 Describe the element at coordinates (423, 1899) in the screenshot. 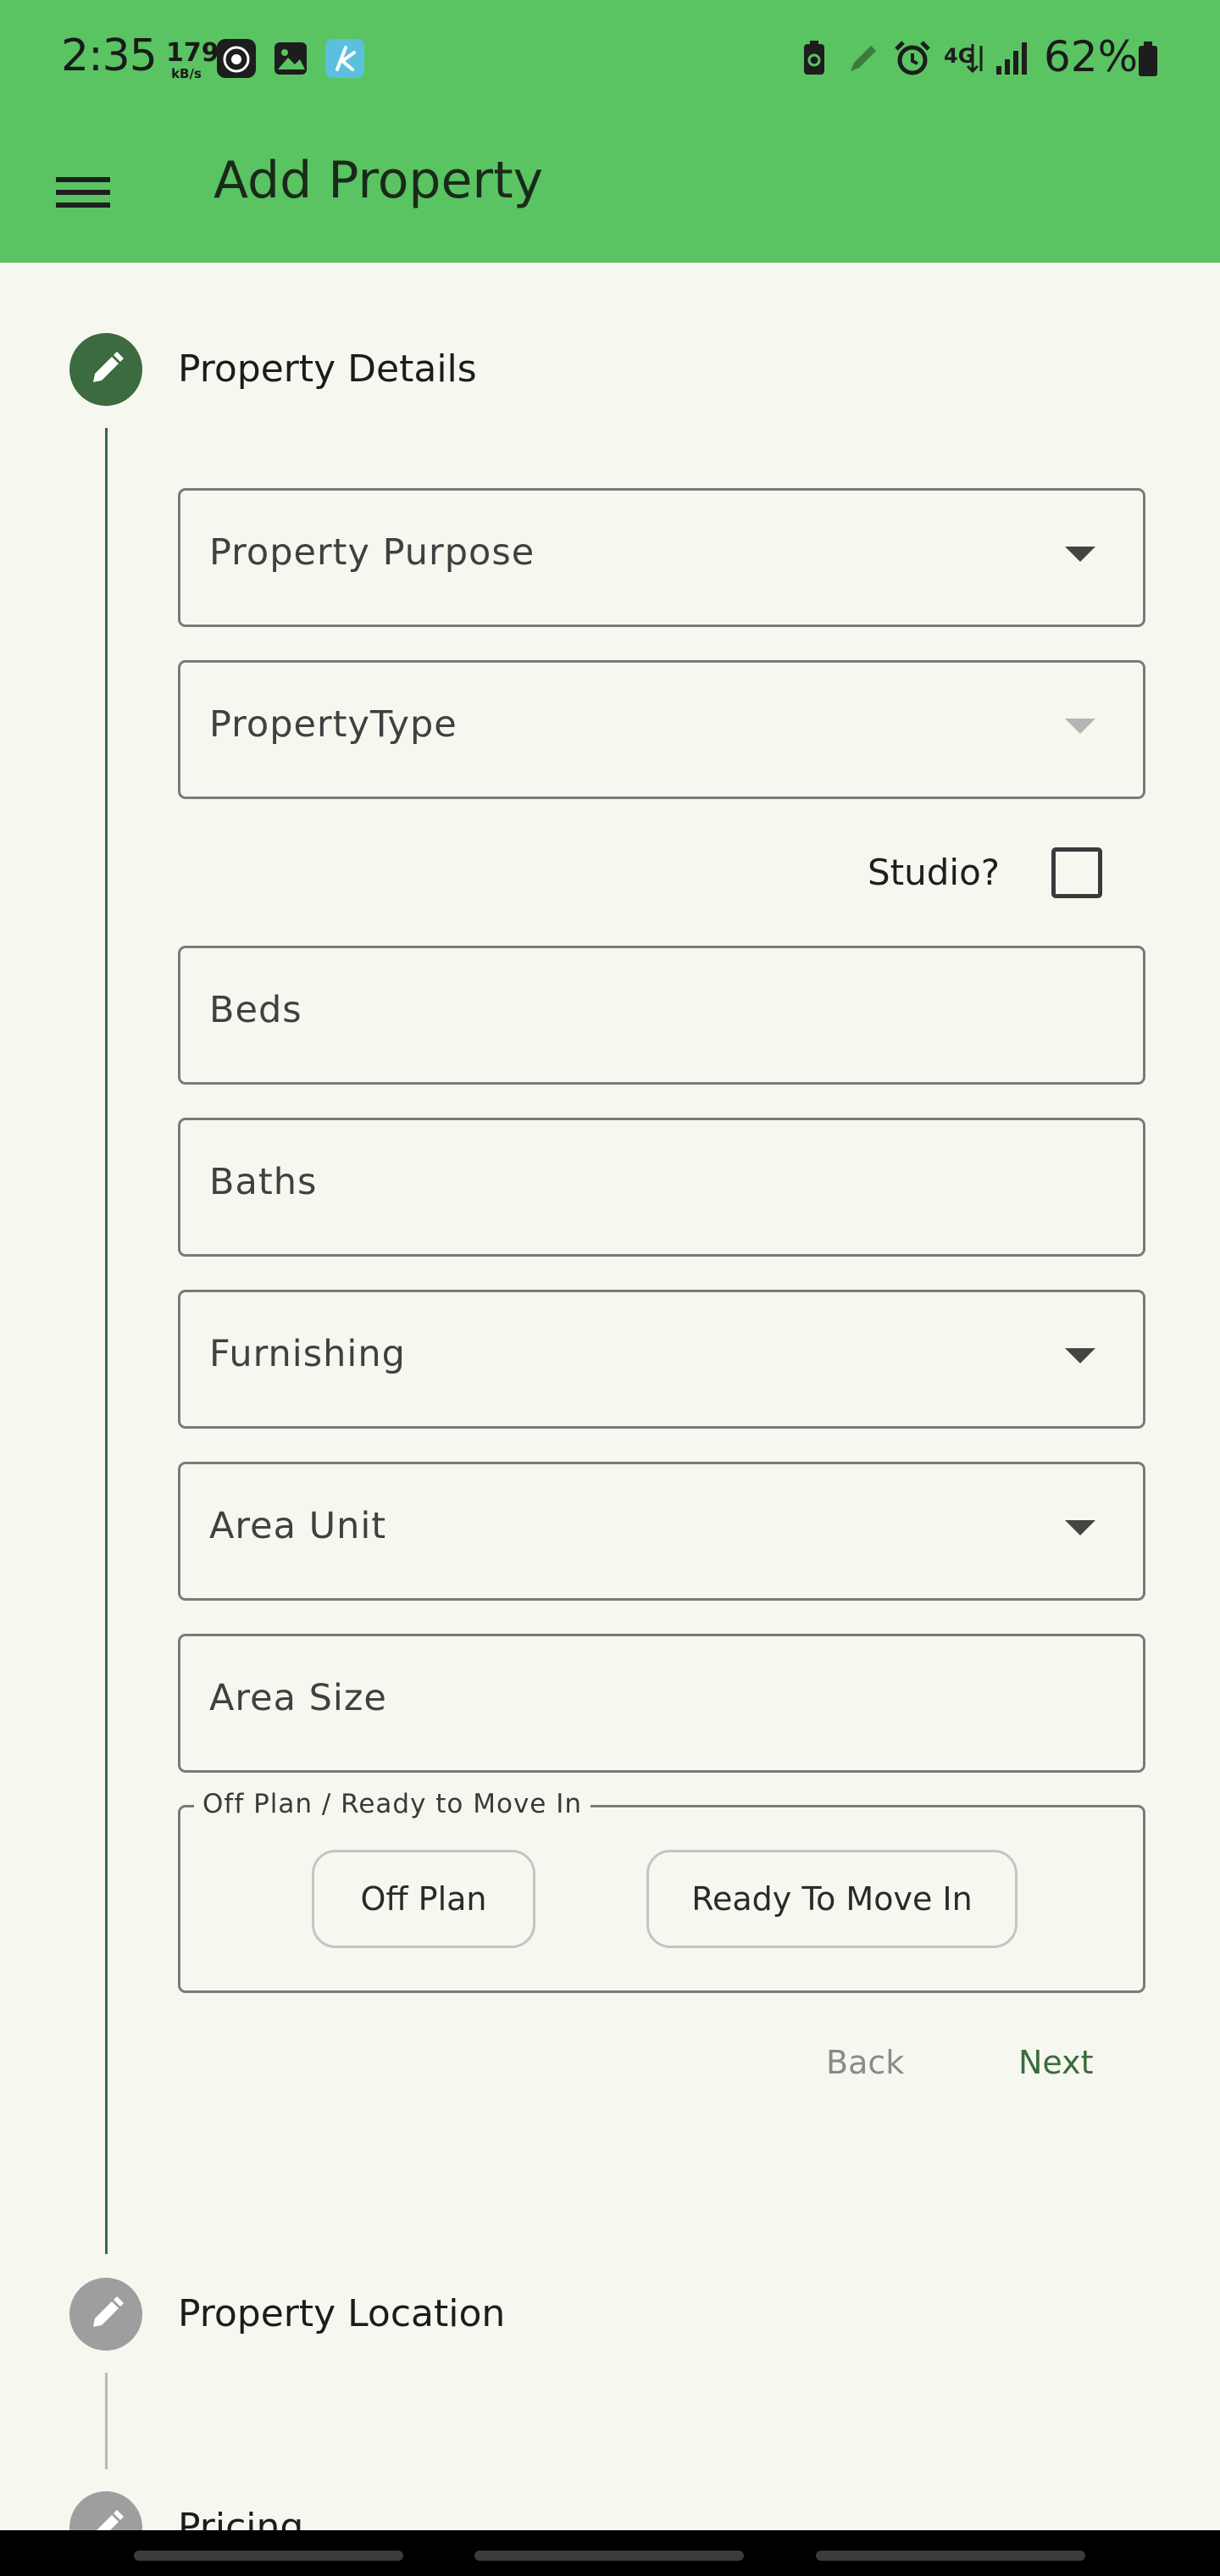

I see `off-plan-chip: Off Plan` at that location.